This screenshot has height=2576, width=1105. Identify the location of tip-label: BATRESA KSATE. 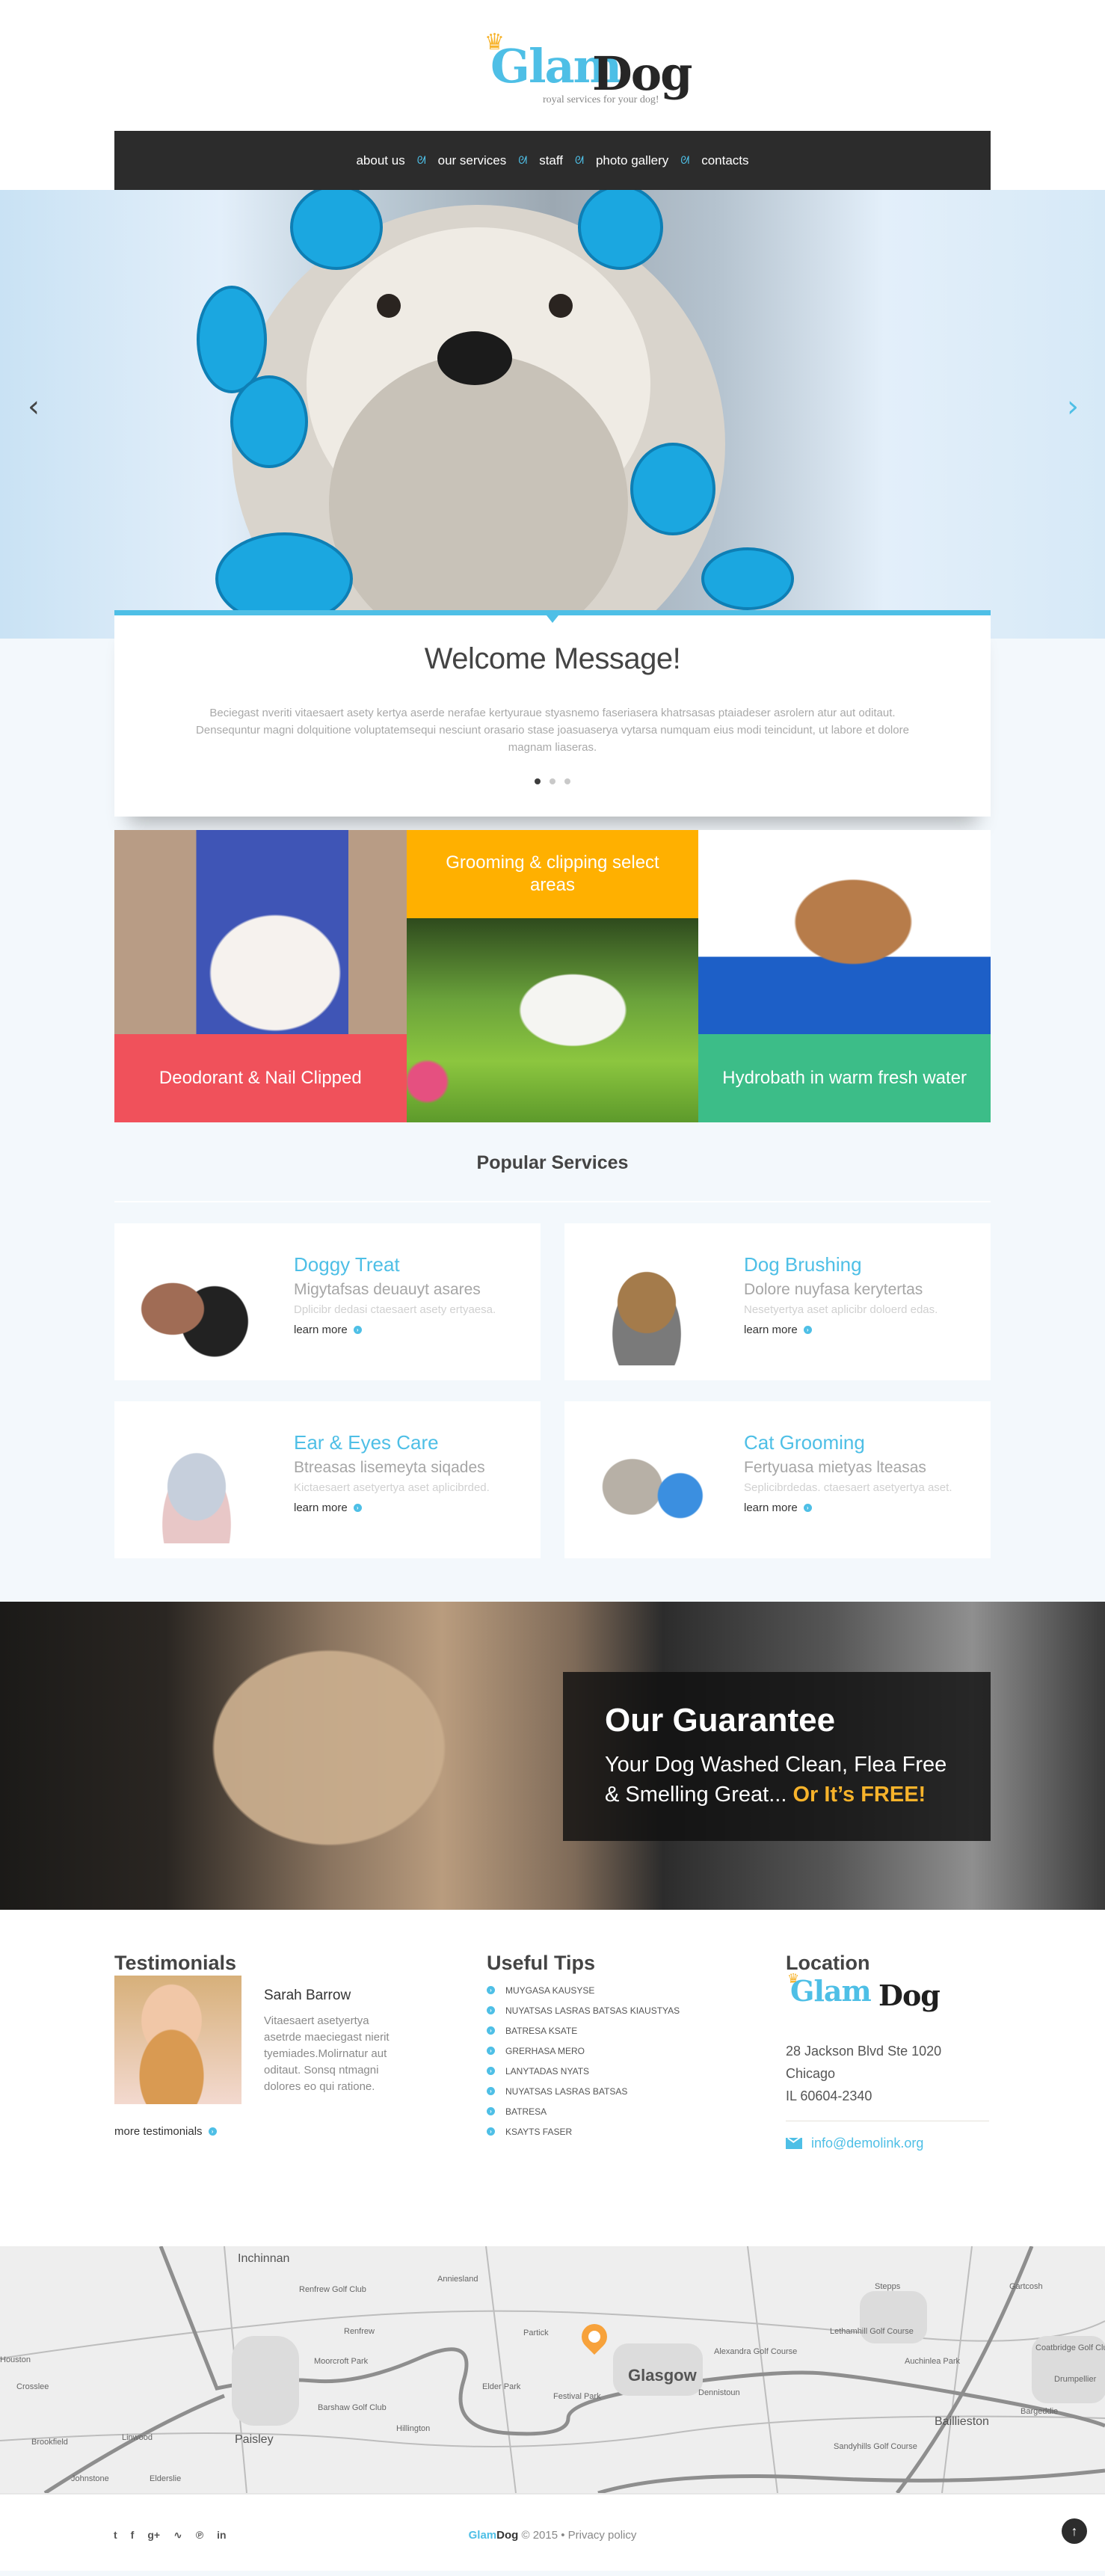
(541, 2030).